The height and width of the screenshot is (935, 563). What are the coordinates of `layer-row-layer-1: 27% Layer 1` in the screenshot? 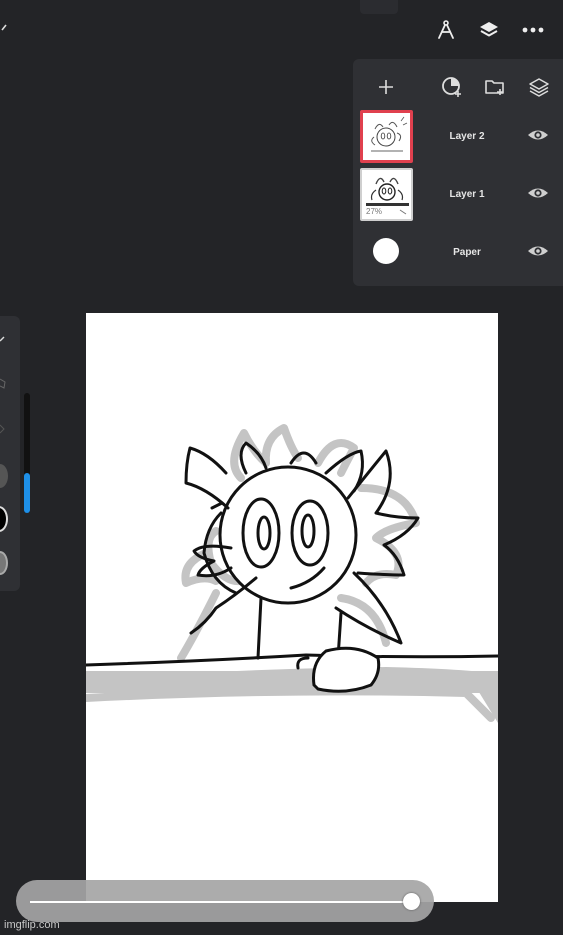 It's located at (458, 195).